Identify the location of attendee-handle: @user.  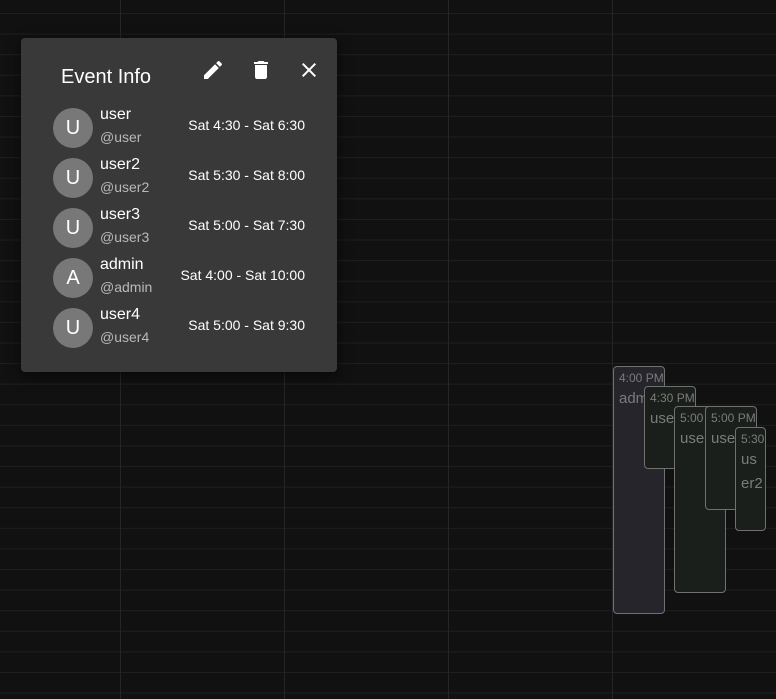
(121, 137).